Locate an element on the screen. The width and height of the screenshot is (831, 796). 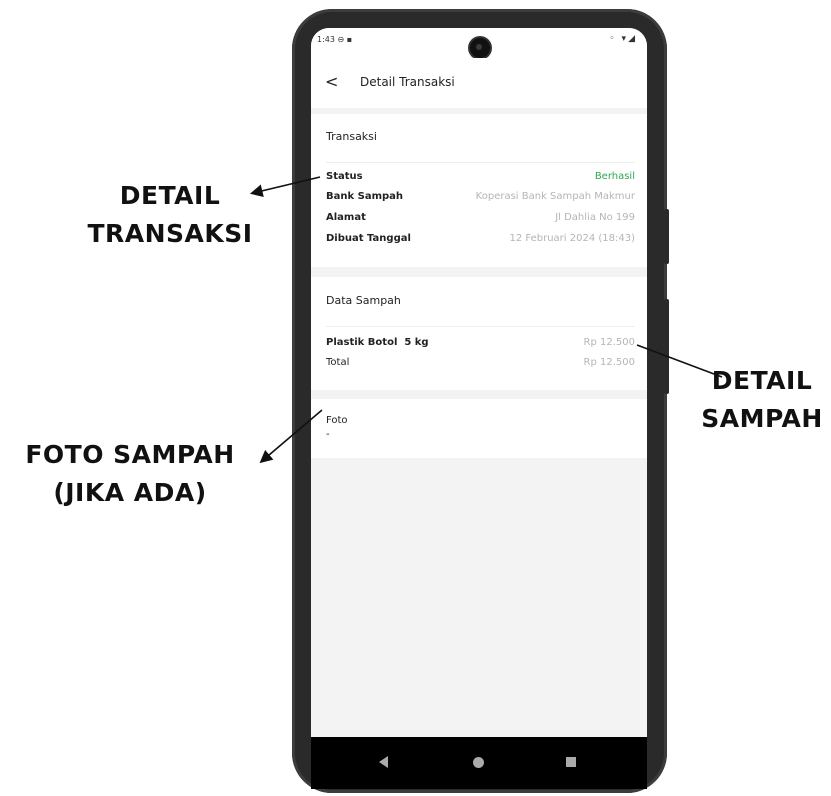
app-bar: < Detail Transaksi is located at coordinates (479, 83).